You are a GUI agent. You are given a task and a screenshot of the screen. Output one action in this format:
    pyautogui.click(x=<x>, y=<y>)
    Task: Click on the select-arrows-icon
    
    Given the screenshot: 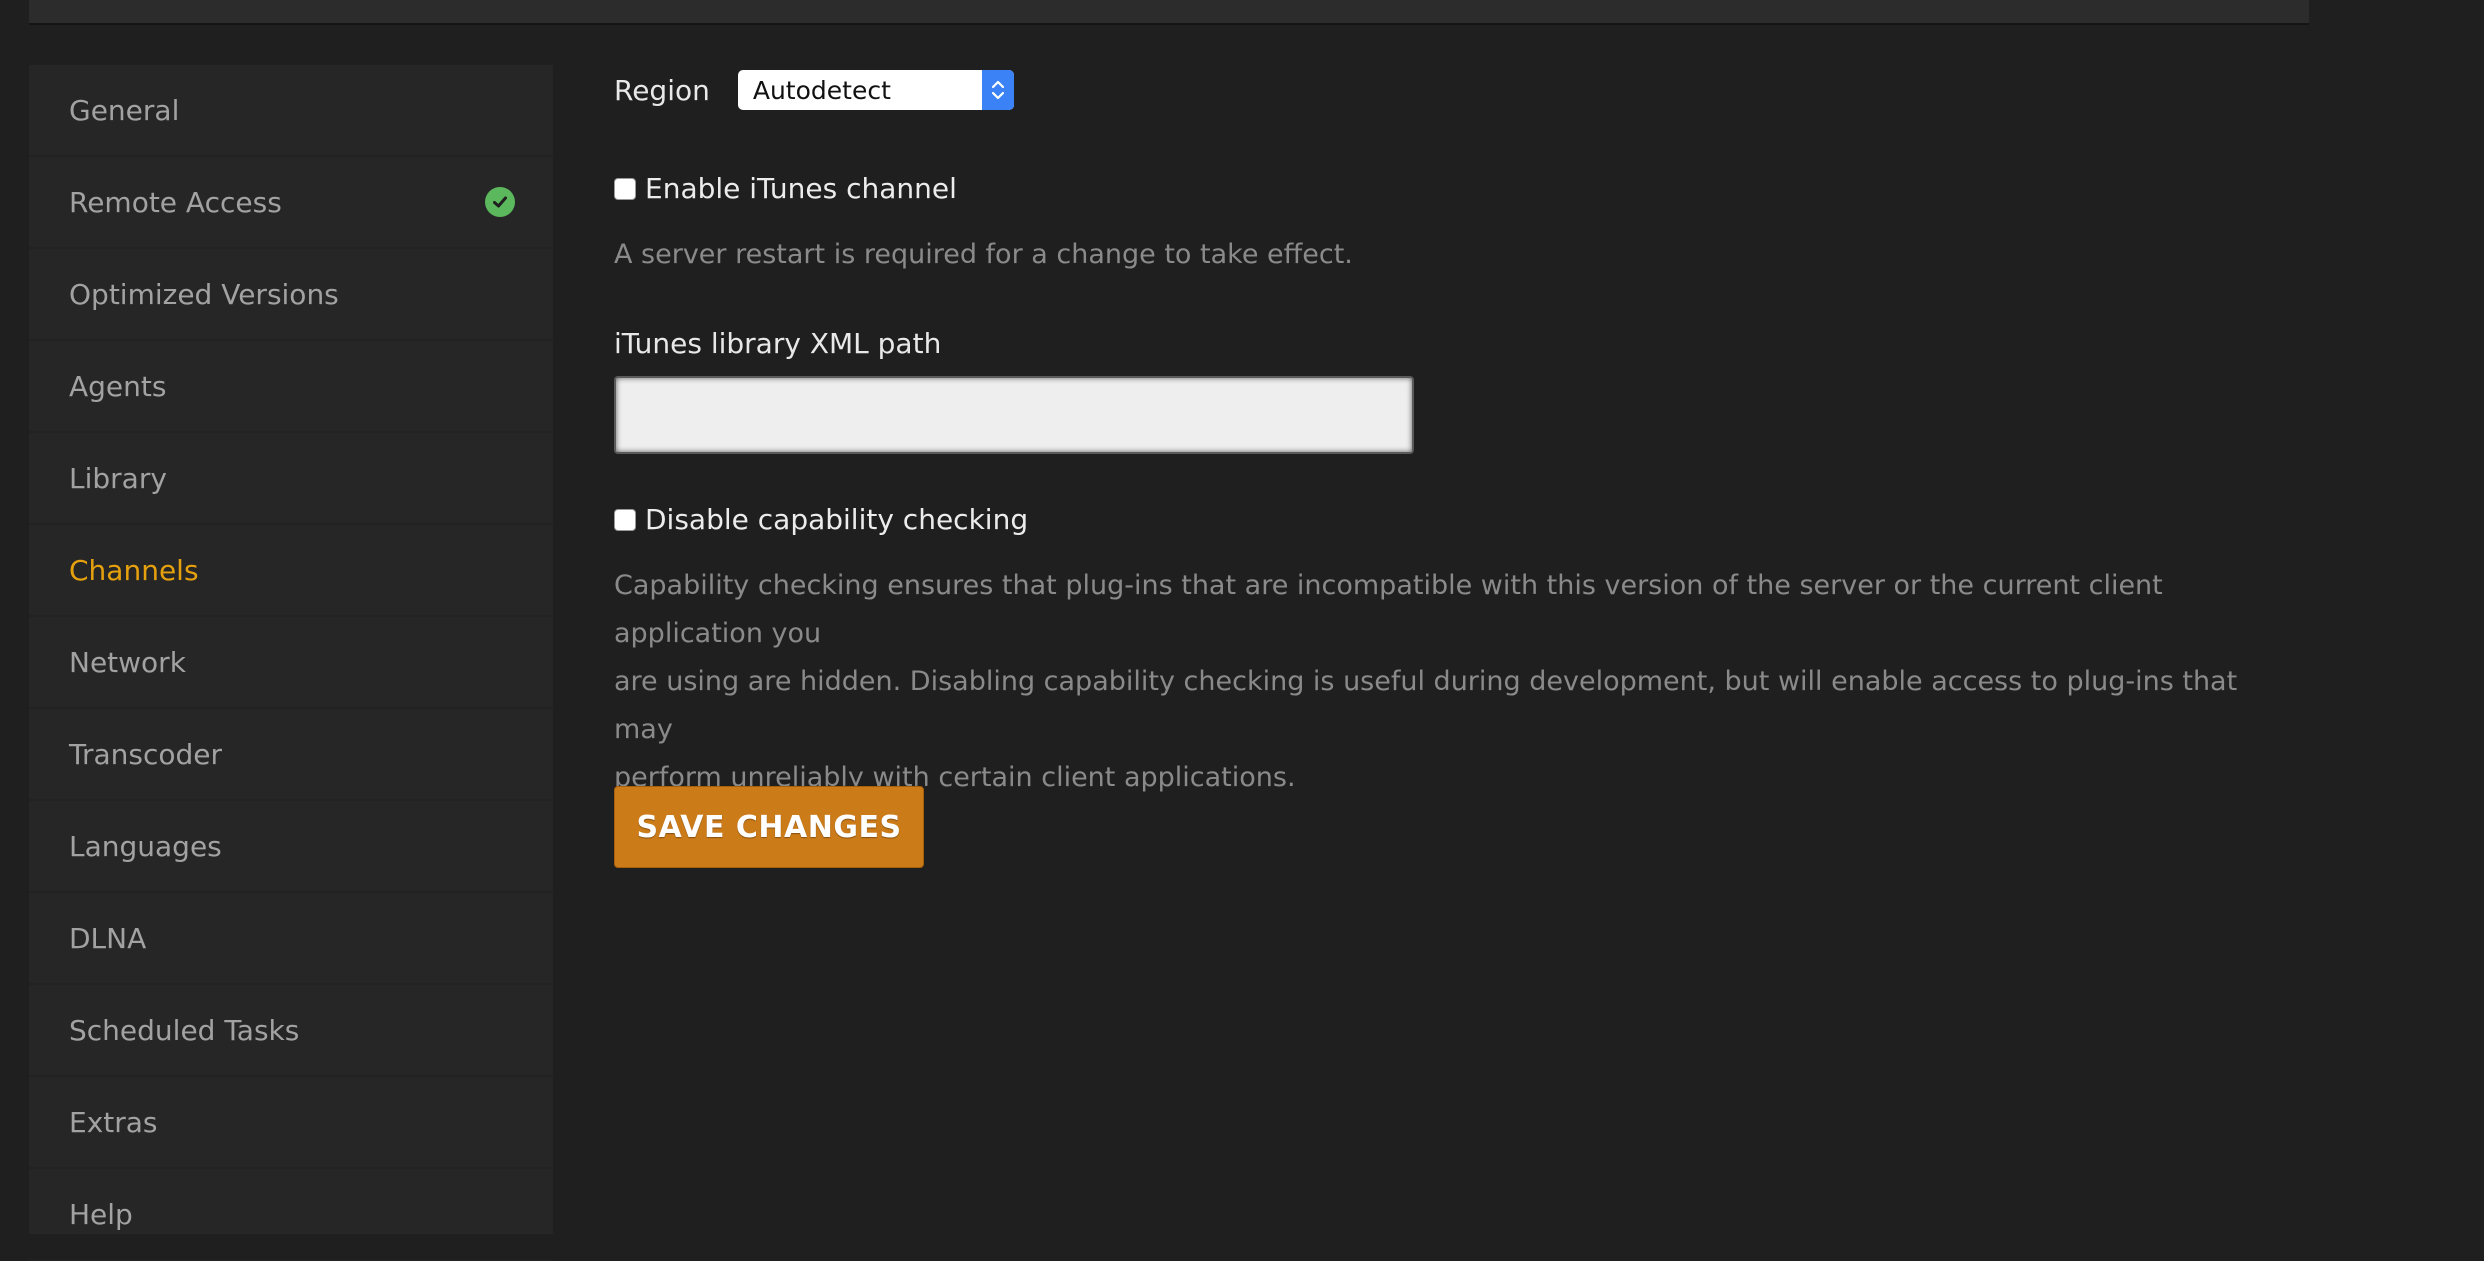 What is the action you would take?
    pyautogui.click(x=997, y=90)
    